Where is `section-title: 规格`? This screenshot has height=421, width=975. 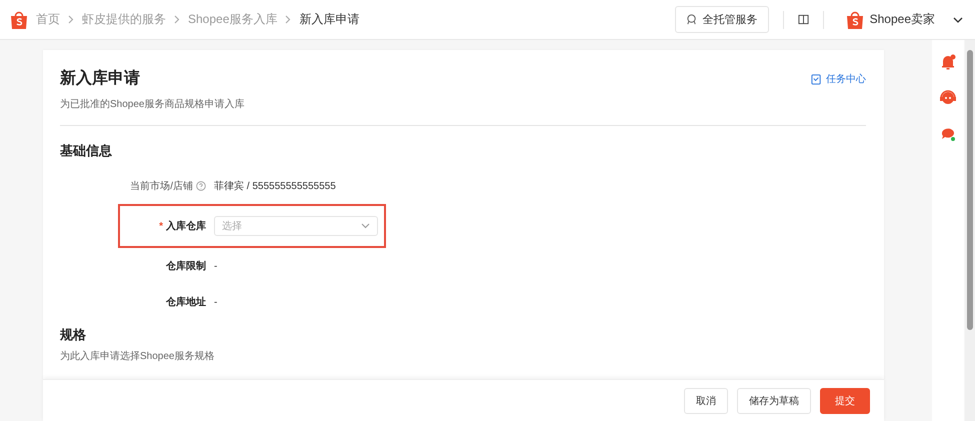
section-title: 规格 is located at coordinates (73, 335).